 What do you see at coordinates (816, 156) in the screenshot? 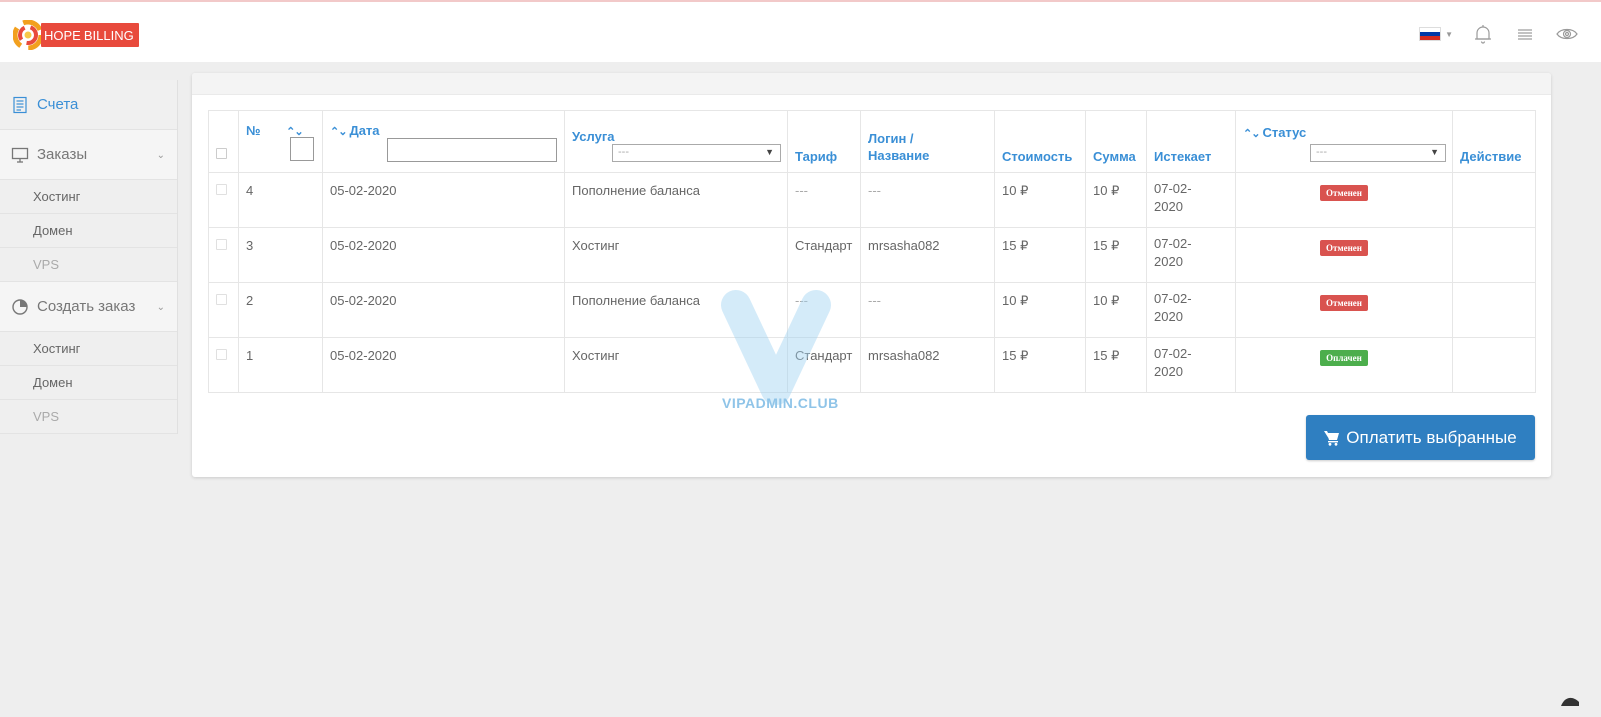
I see `col-tariff-label: Тариф` at bounding box center [816, 156].